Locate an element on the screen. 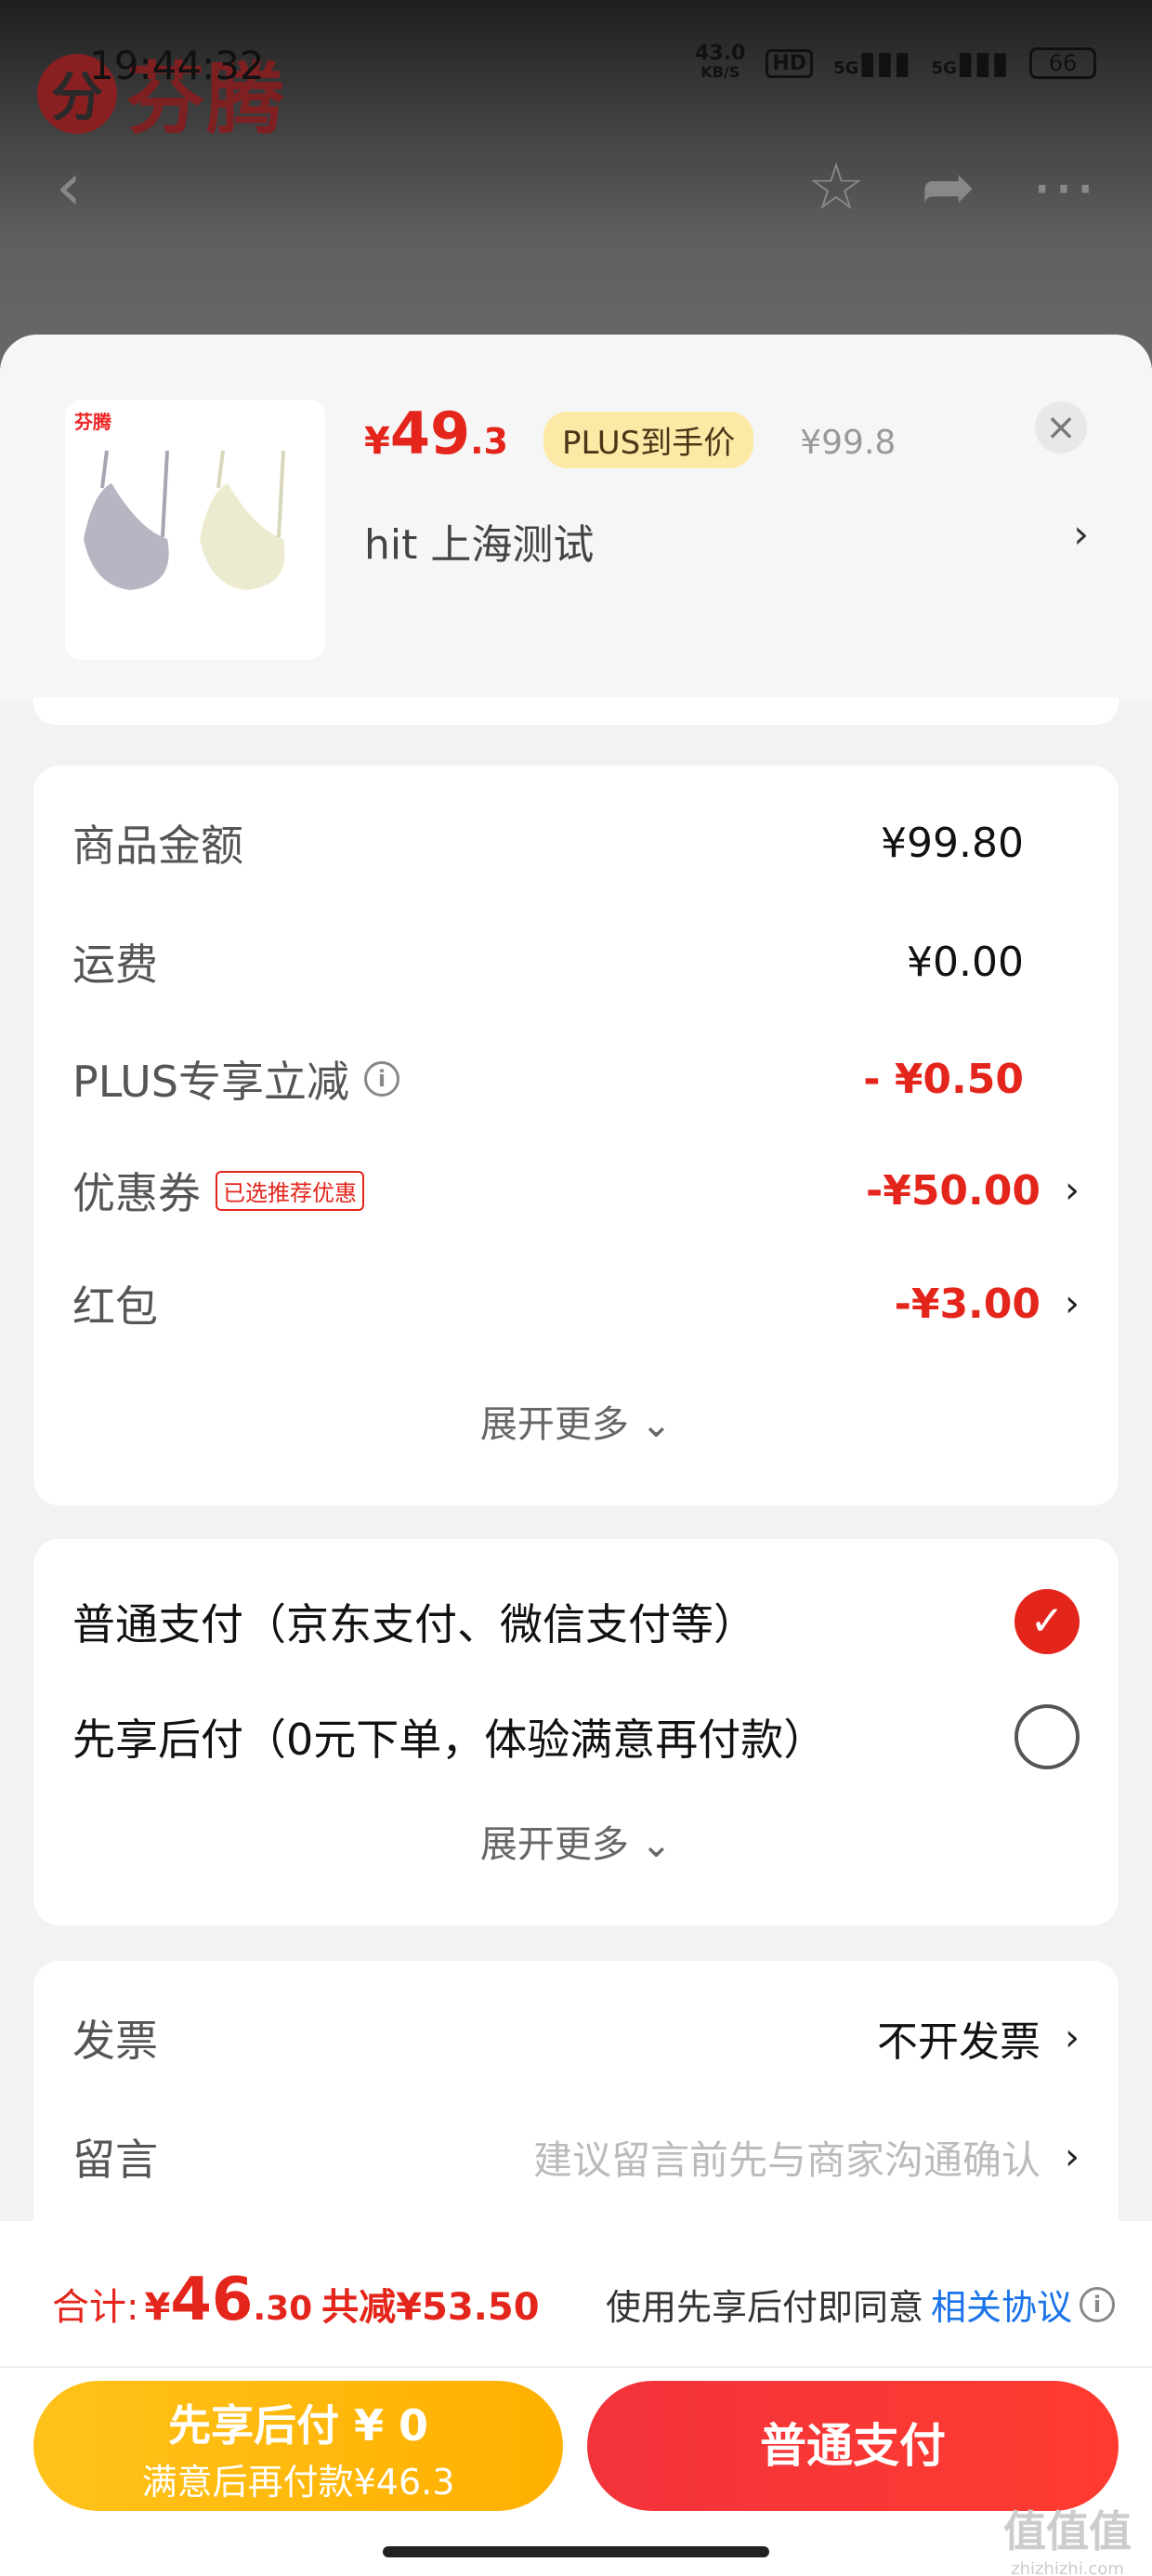 This screenshot has width=1152, height=2576. coupon-row: 优惠券 已选推荐优惠 -¥50.00 › is located at coordinates (576, 1190).